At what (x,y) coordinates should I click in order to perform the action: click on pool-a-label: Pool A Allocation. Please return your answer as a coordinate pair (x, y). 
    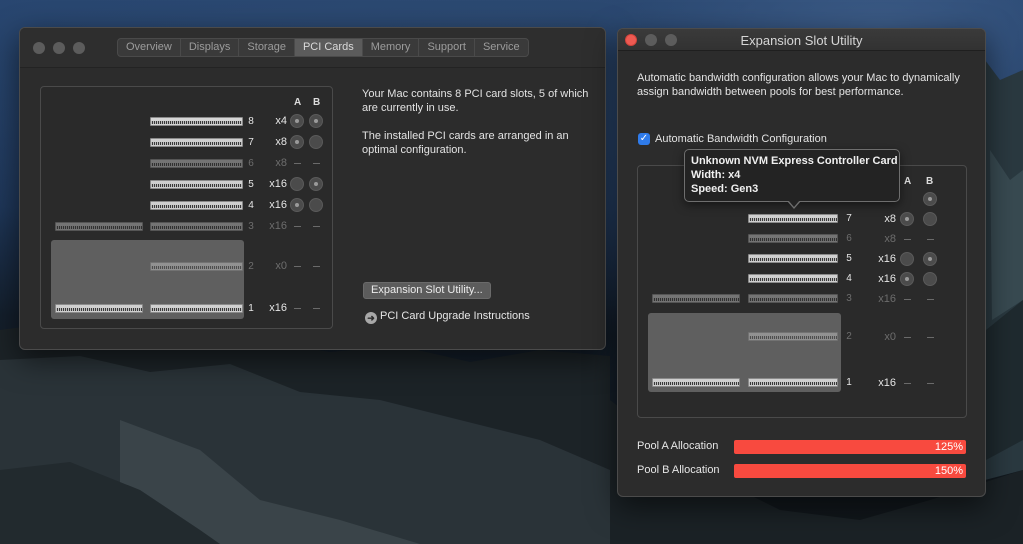
    Looking at the image, I should click on (678, 446).